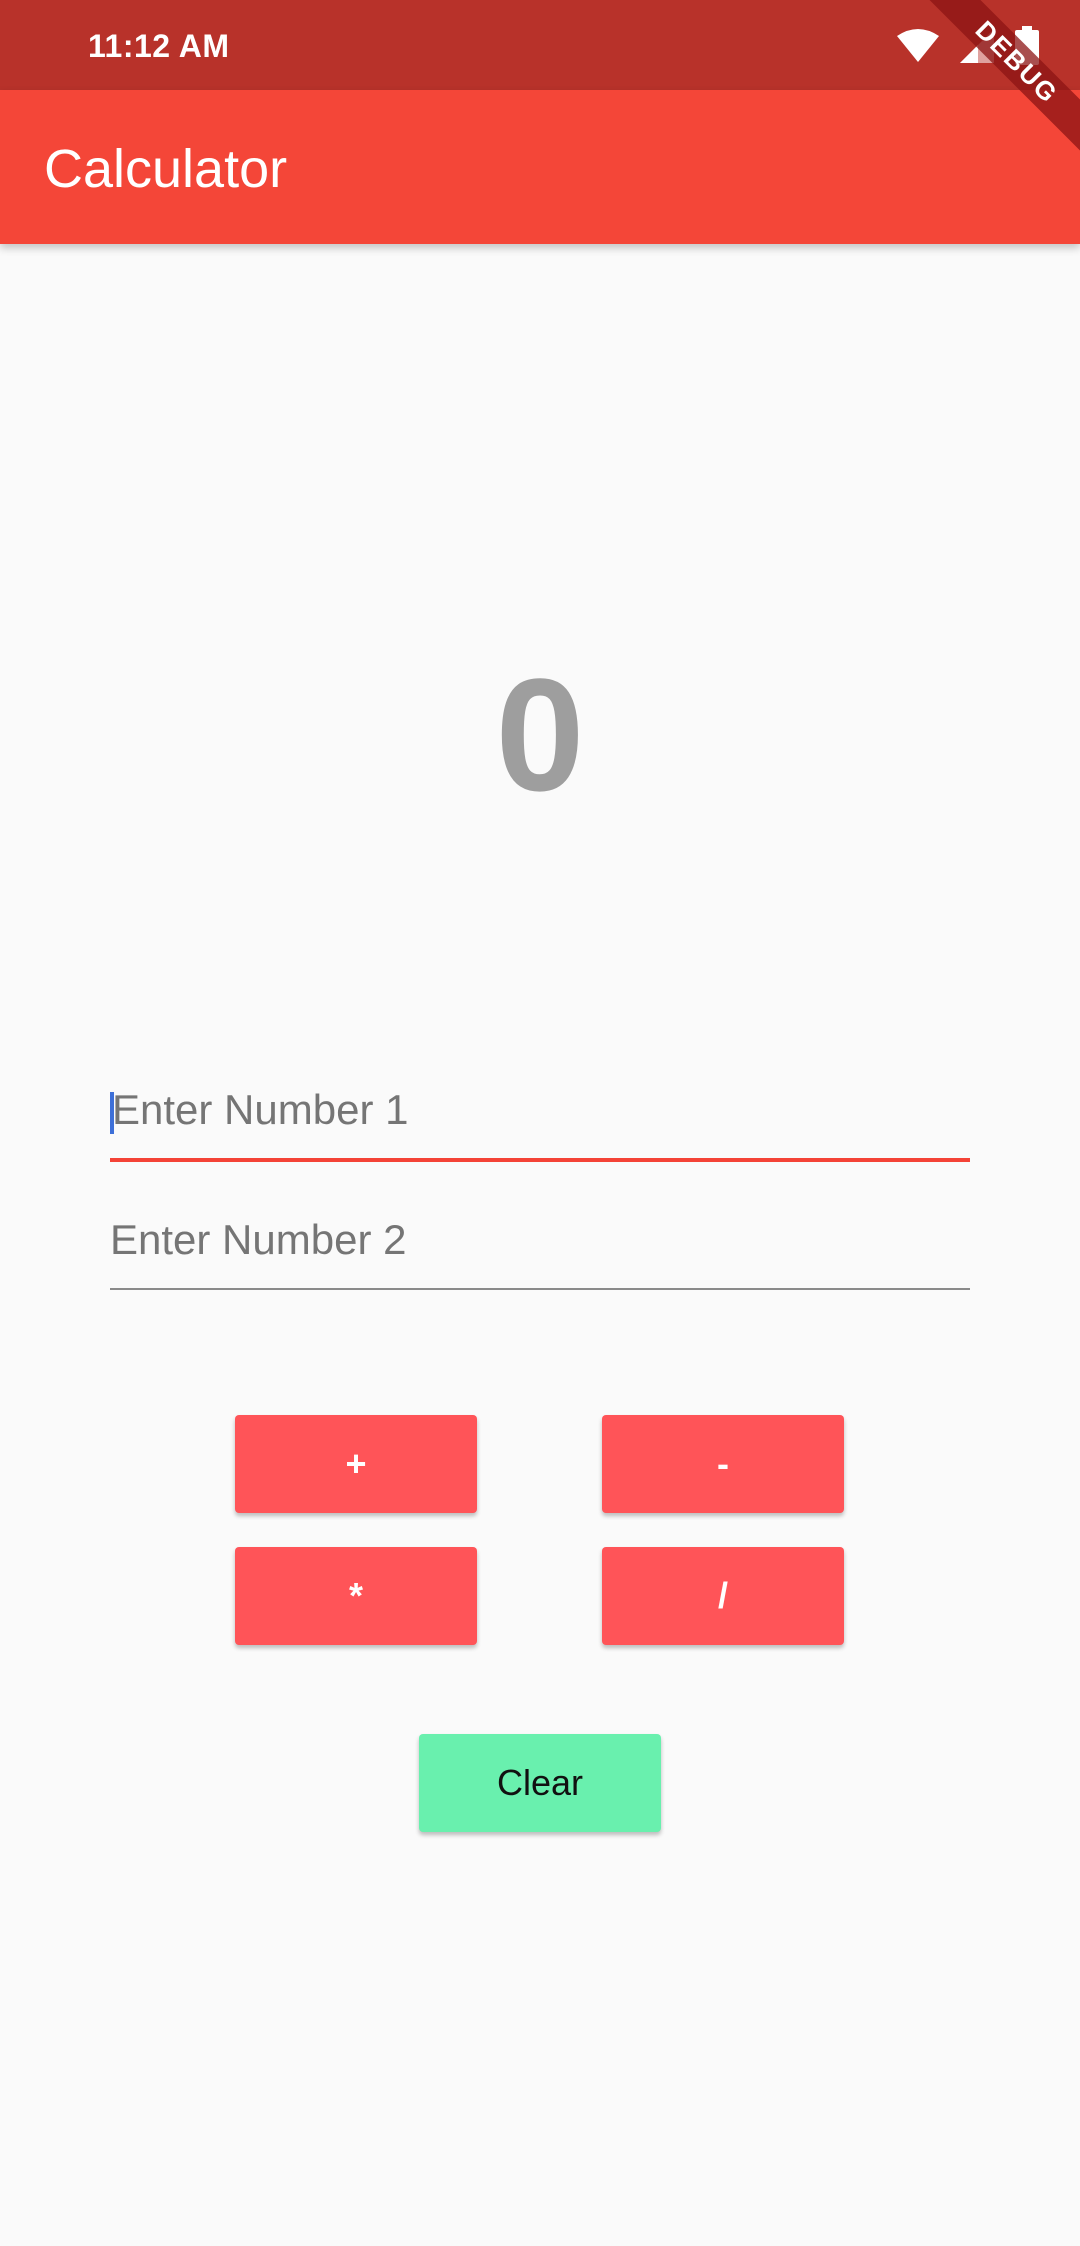  Describe the element at coordinates (723, 1596) in the screenshot. I see `divide-button: /` at that location.